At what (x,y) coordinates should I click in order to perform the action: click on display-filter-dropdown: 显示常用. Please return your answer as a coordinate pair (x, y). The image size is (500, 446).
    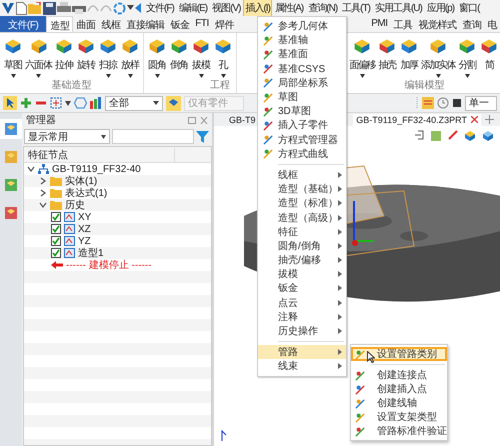
    Looking at the image, I should click on (67, 136).